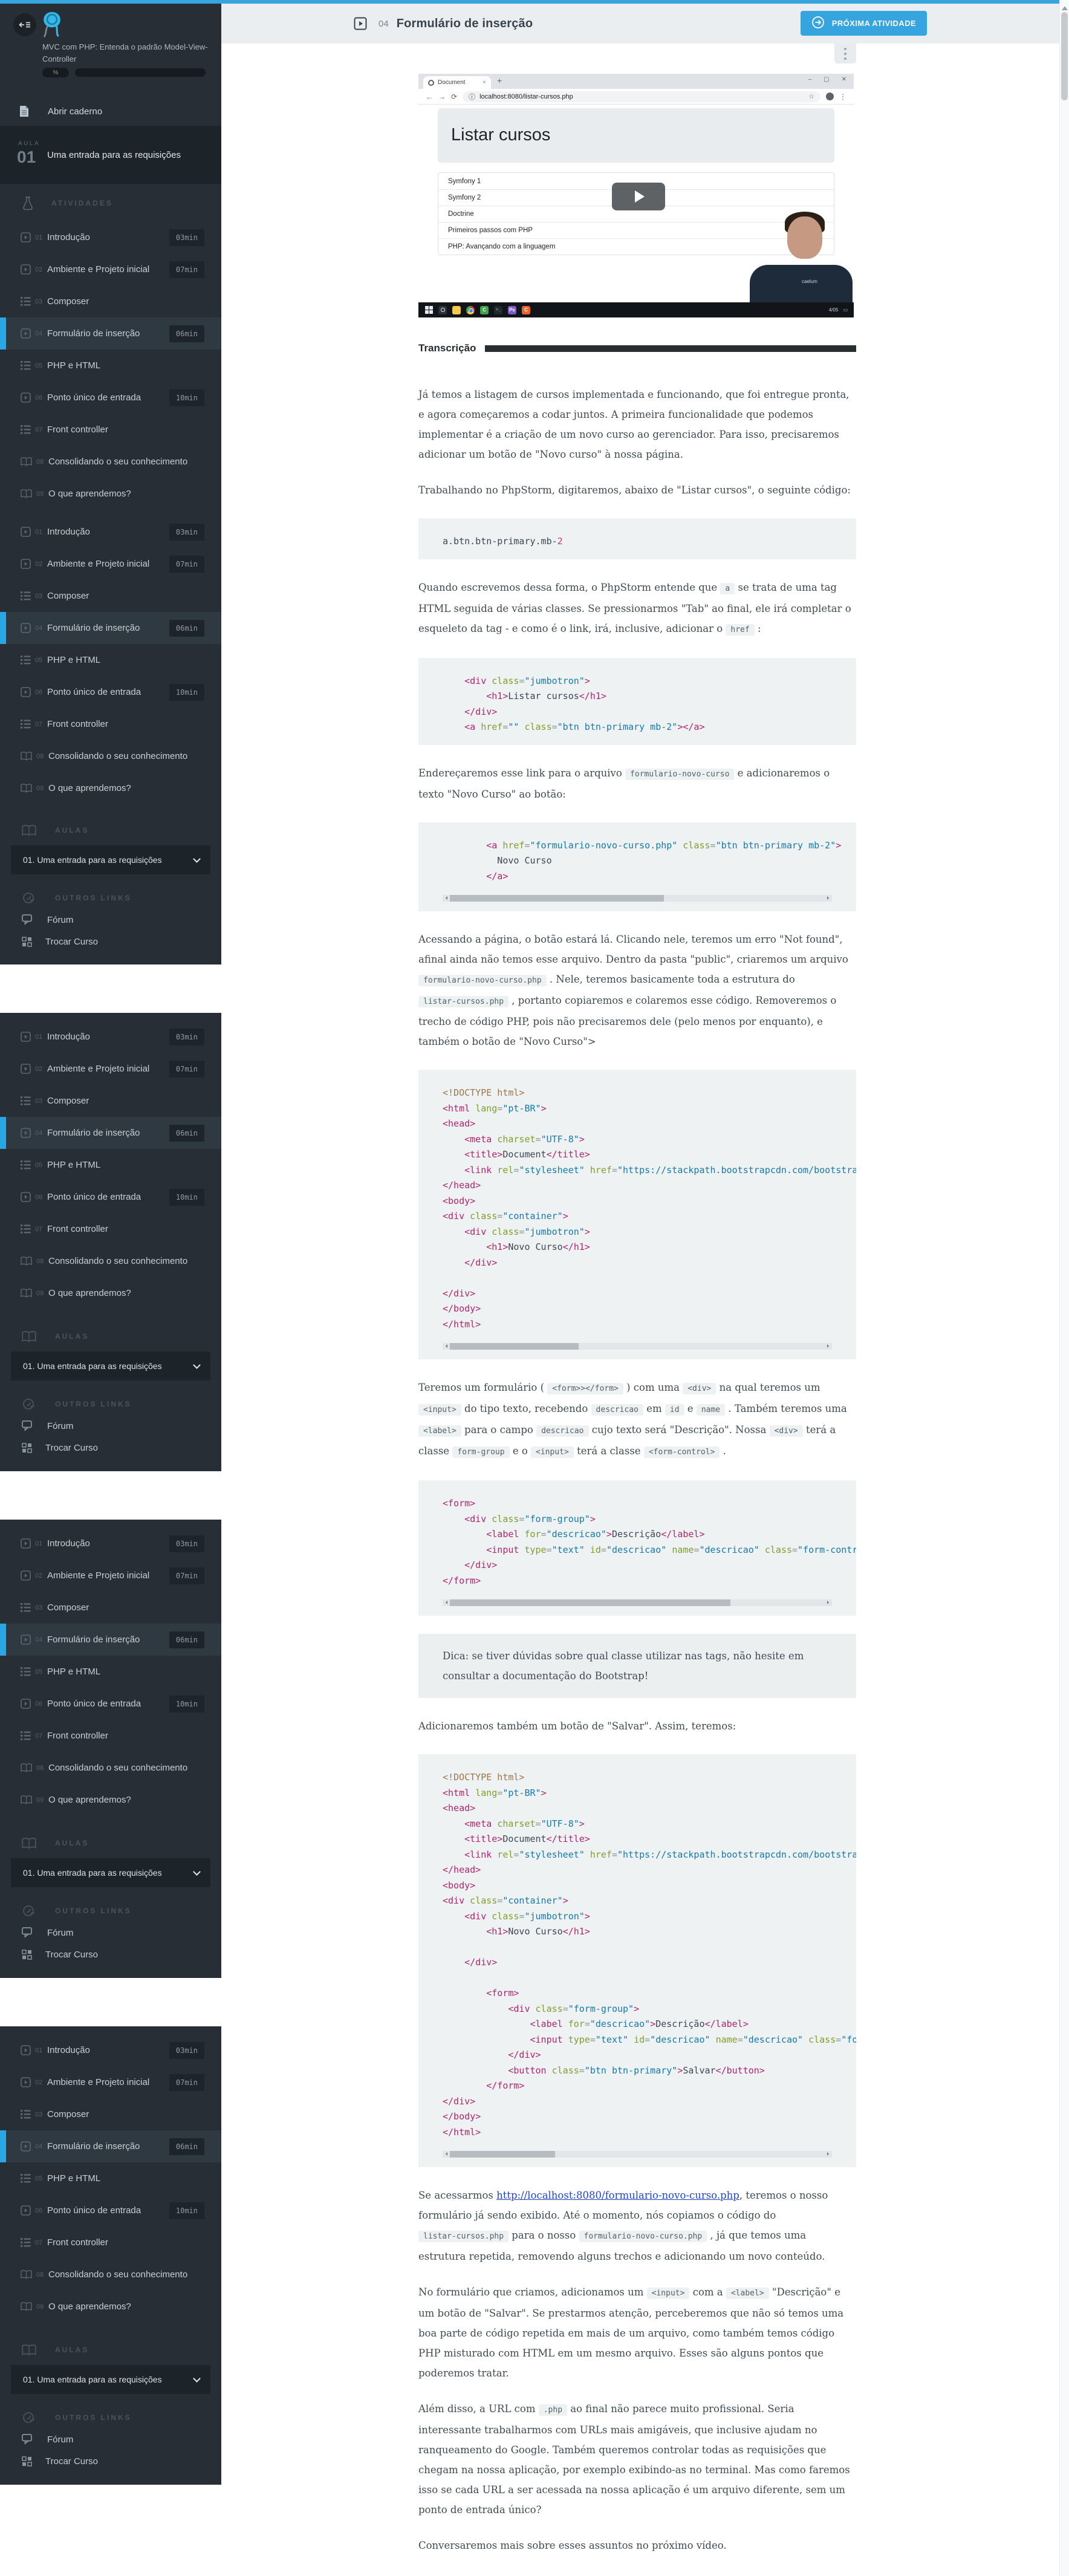 The height and width of the screenshot is (2576, 1069). Describe the element at coordinates (1065, 6) in the screenshot. I see `scroll-up-arrow-icon` at that location.